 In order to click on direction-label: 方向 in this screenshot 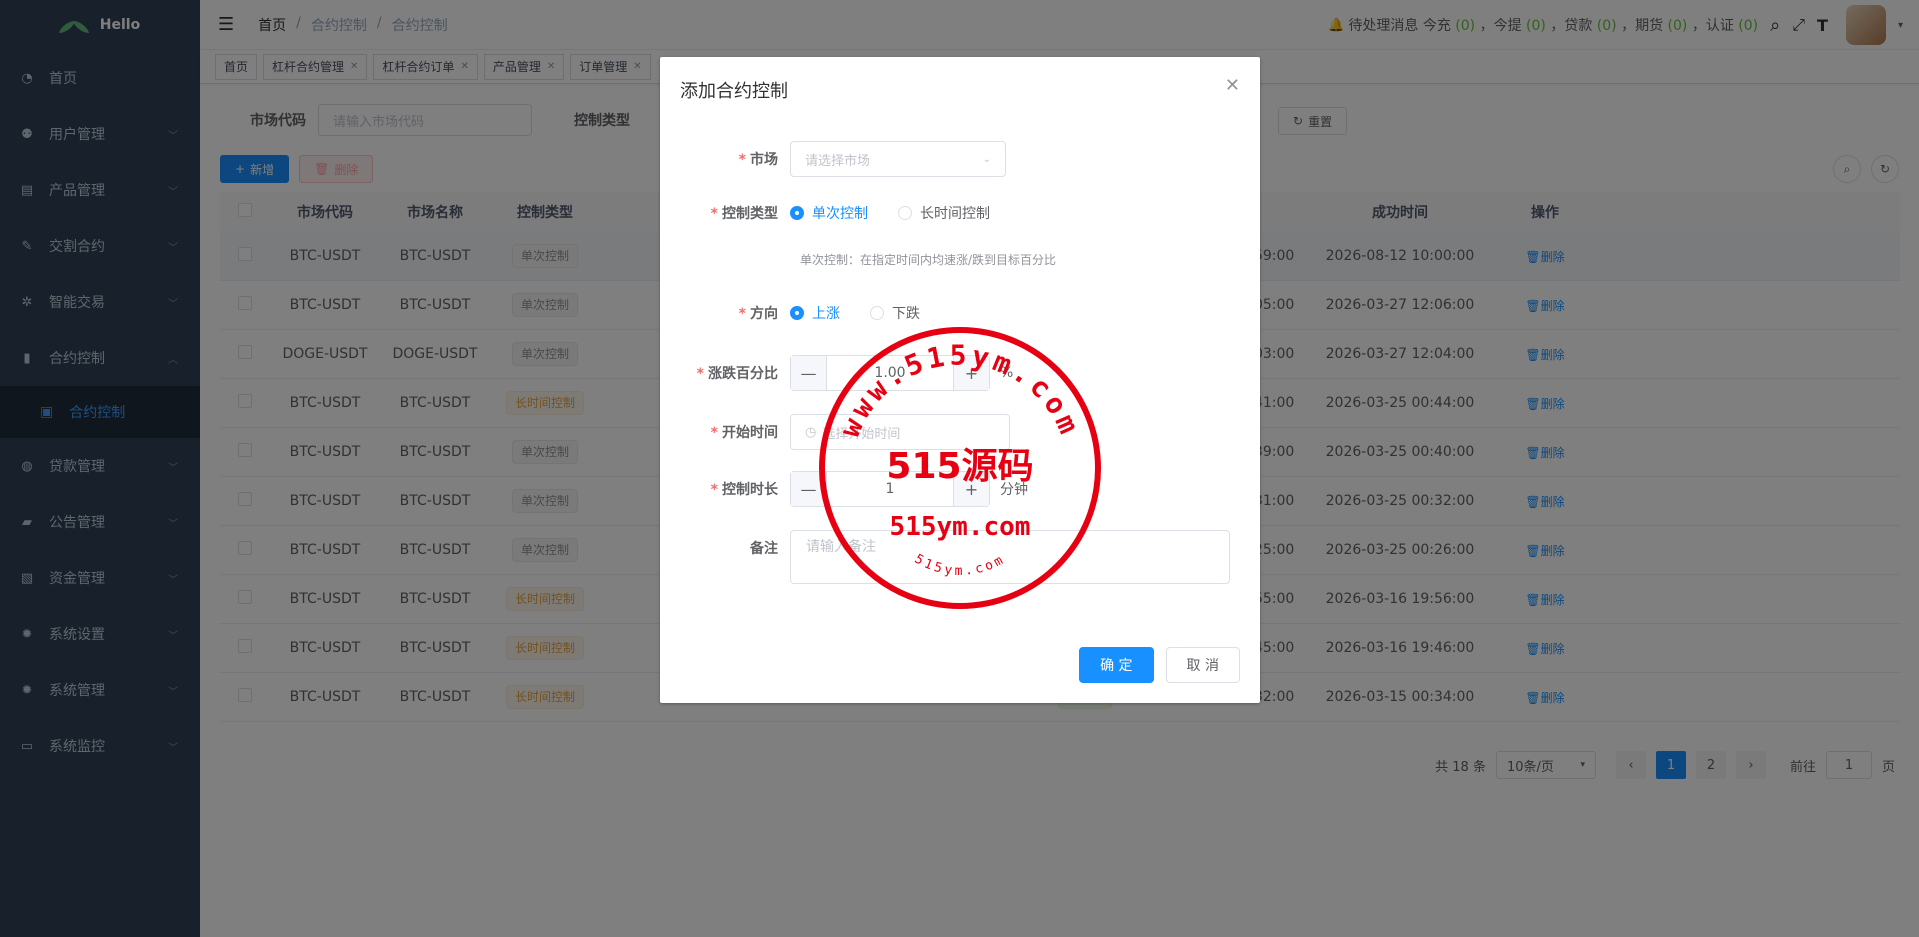, I will do `click(764, 314)`.